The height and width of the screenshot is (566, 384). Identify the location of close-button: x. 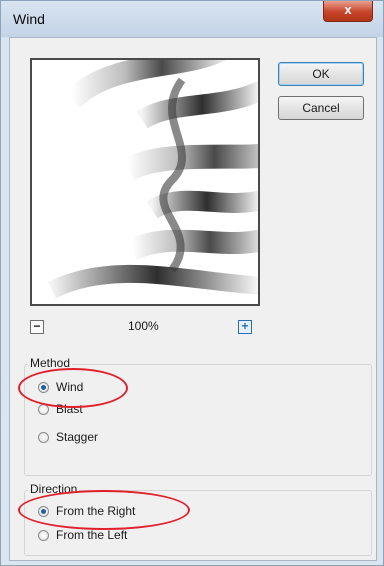
(348, 11).